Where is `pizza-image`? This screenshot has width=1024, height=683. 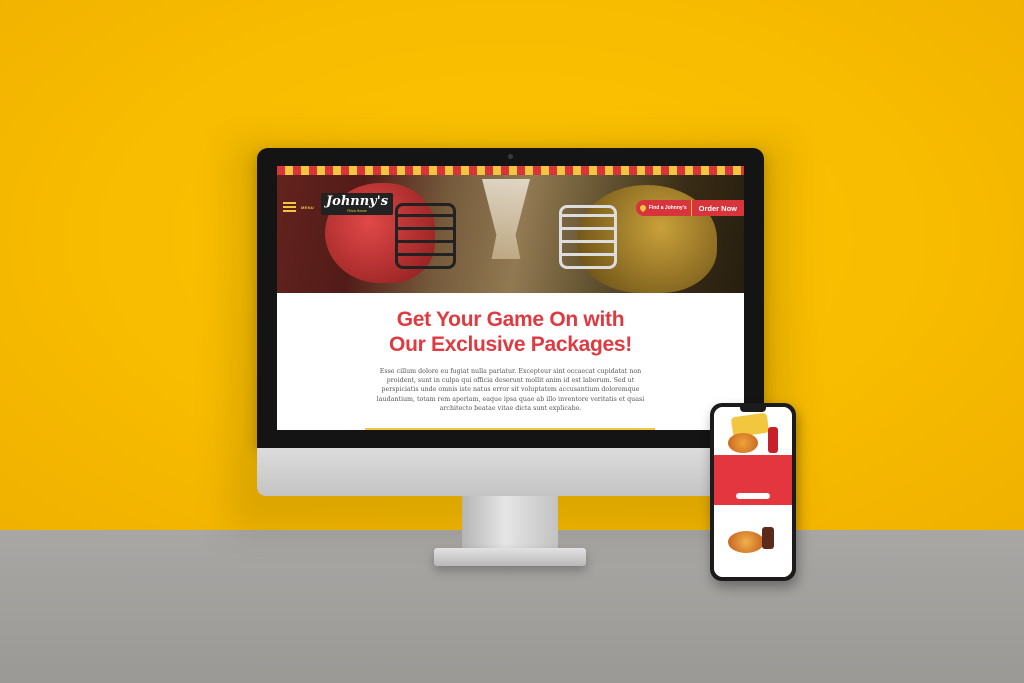
pizza-image is located at coordinates (746, 542).